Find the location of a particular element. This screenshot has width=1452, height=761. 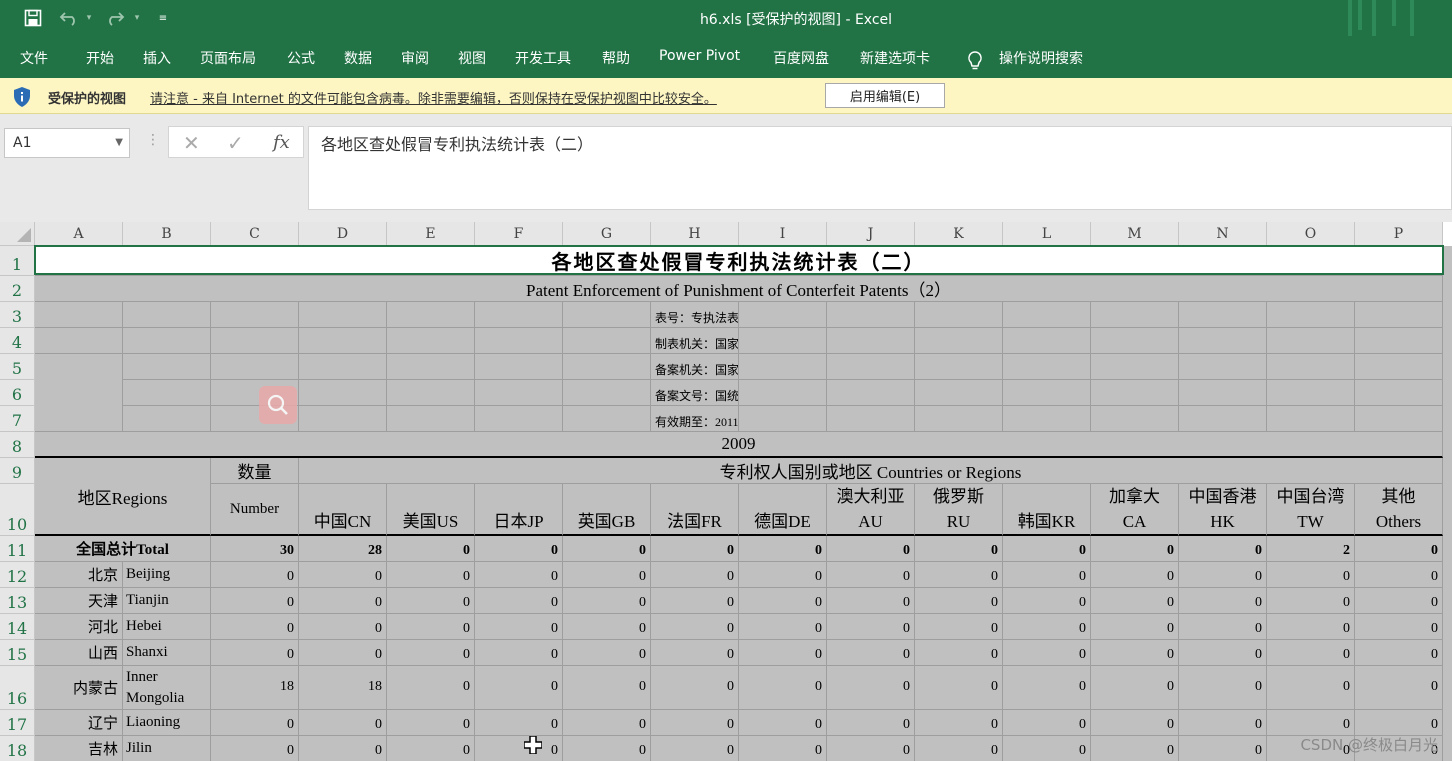

region-name-cn: 吉林 is located at coordinates (79, 748).